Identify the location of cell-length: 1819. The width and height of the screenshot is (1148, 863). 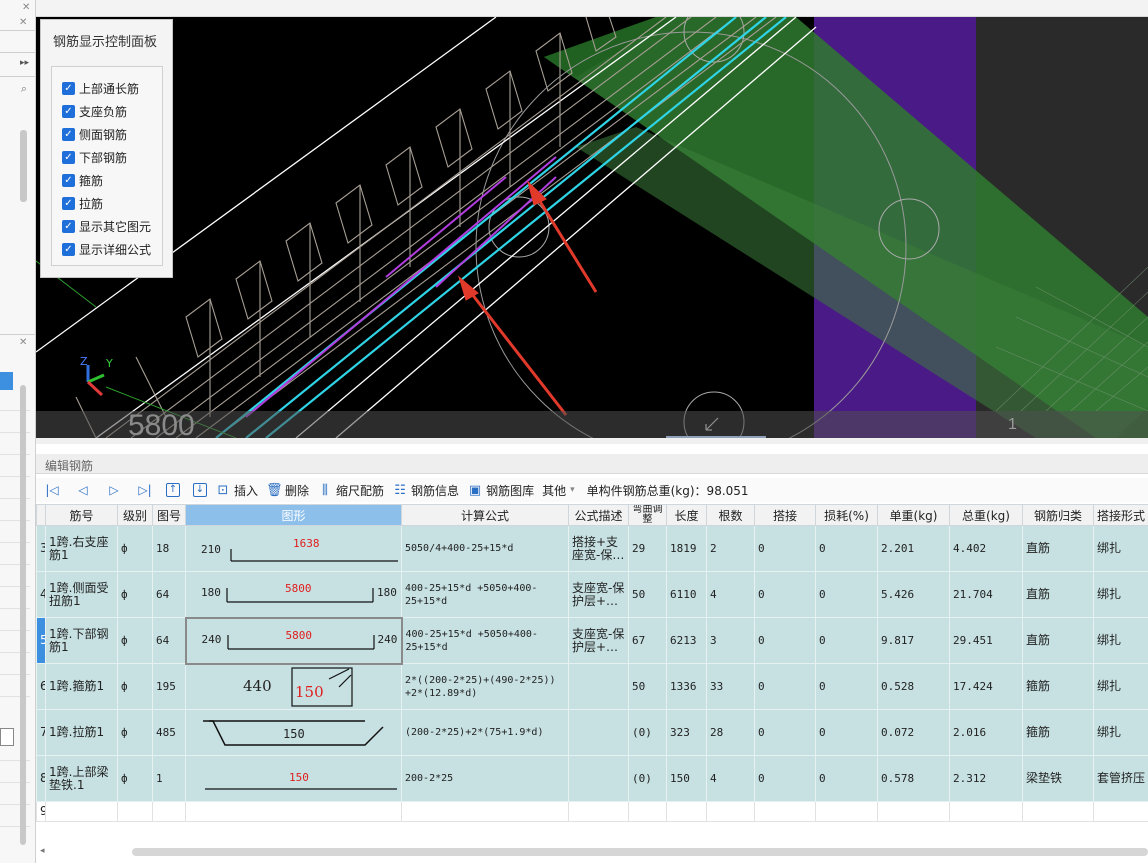
(686, 548).